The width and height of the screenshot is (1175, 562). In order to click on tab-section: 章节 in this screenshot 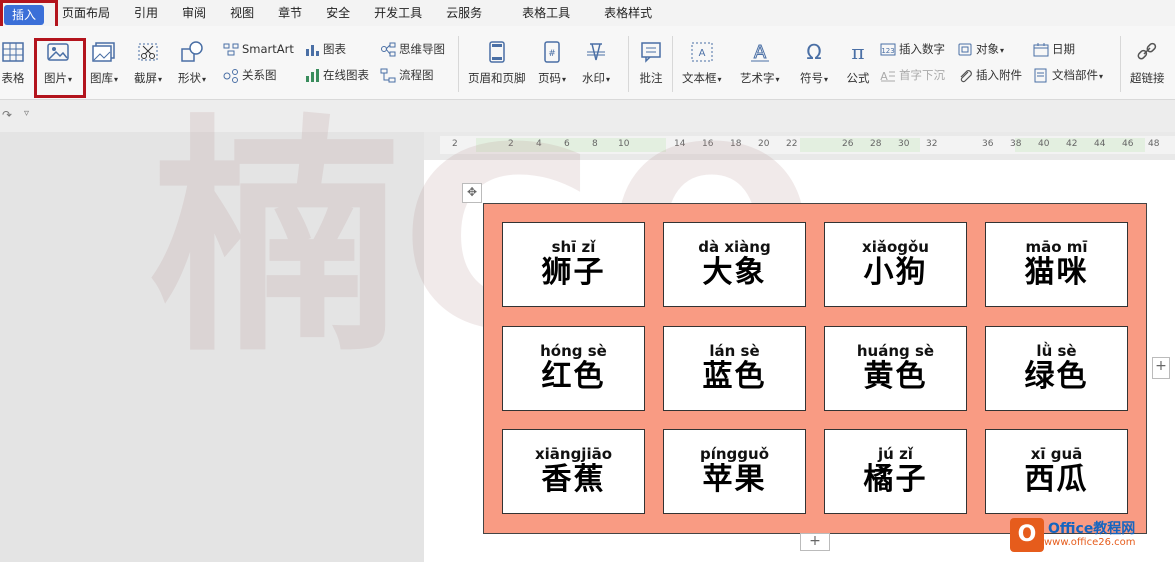, I will do `click(290, 13)`.